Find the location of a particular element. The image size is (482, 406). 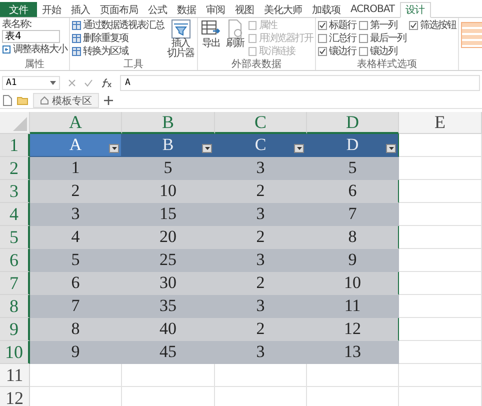

table-cell: 4 is located at coordinates (76, 237).